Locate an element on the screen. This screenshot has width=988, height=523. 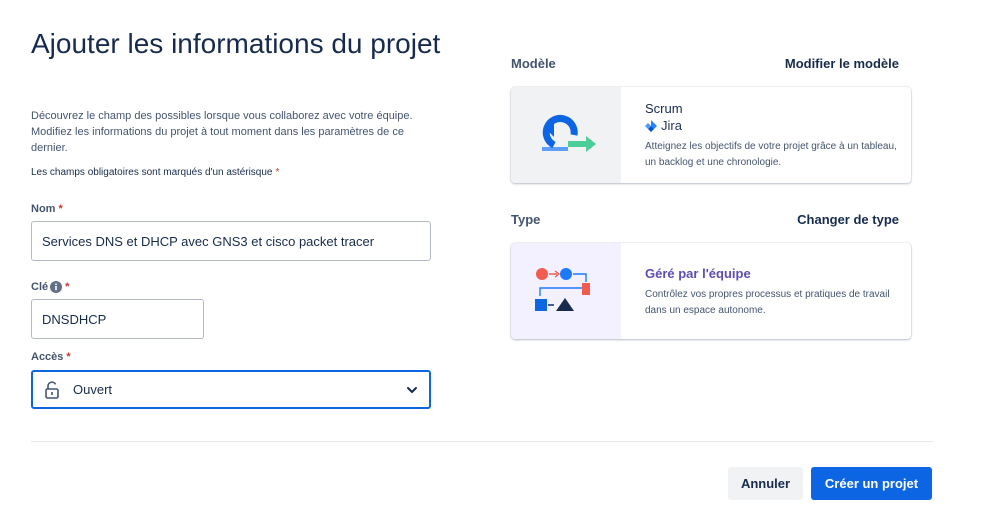
name-label: Nom * is located at coordinates (47, 209).